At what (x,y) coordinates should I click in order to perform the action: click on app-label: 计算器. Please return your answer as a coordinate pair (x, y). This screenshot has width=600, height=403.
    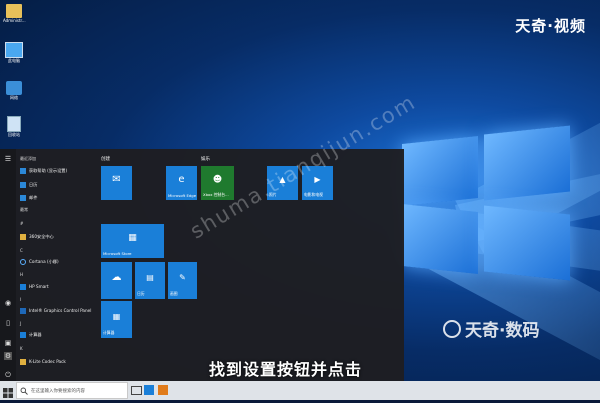
    Looking at the image, I should click on (35, 334).